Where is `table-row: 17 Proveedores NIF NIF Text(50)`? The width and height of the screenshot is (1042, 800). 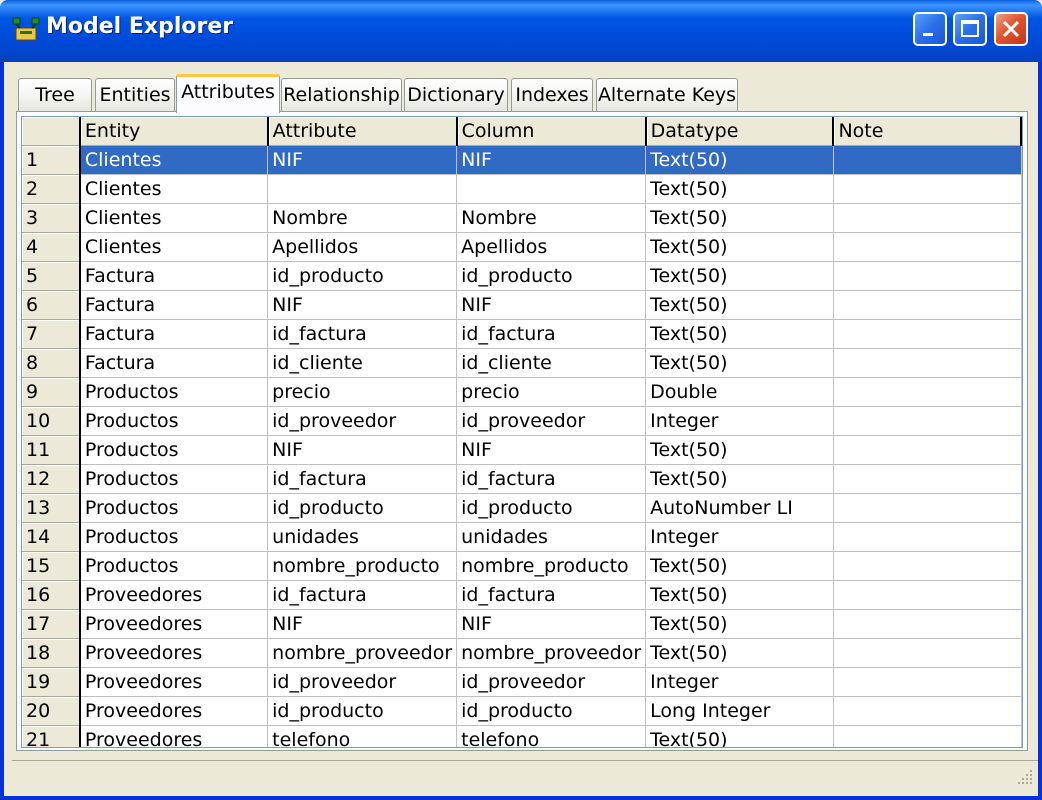
table-row: 17 Proveedores NIF NIF Text(50) is located at coordinates (522, 624).